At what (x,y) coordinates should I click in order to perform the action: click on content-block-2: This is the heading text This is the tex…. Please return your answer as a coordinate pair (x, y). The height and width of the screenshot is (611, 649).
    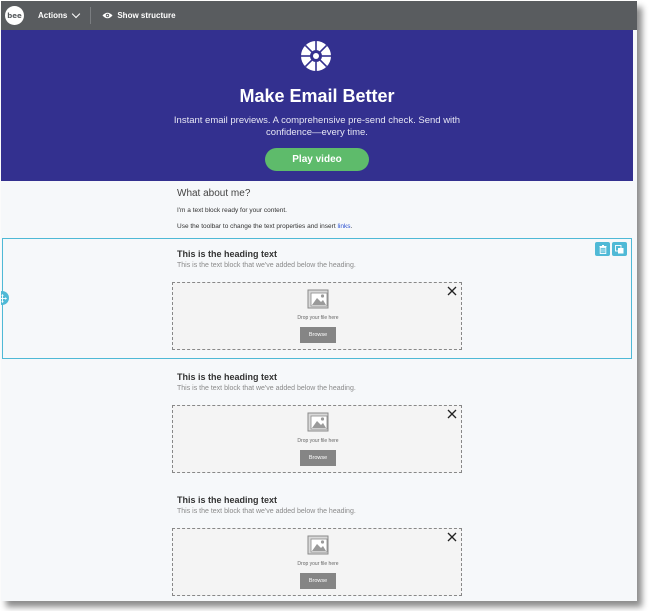
    Looking at the image, I should click on (319, 422).